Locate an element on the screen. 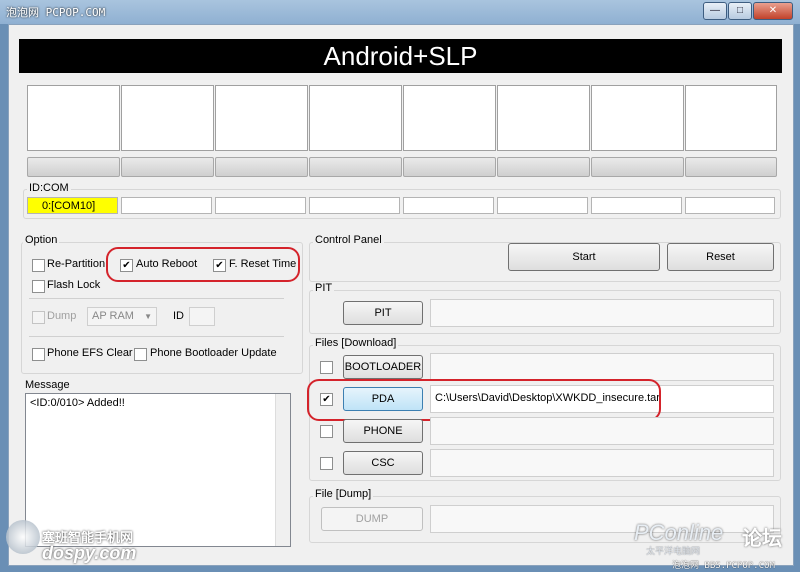 The height and width of the screenshot is (572, 800). flash-lock-label: Flash Lock is located at coordinates (74, 285).